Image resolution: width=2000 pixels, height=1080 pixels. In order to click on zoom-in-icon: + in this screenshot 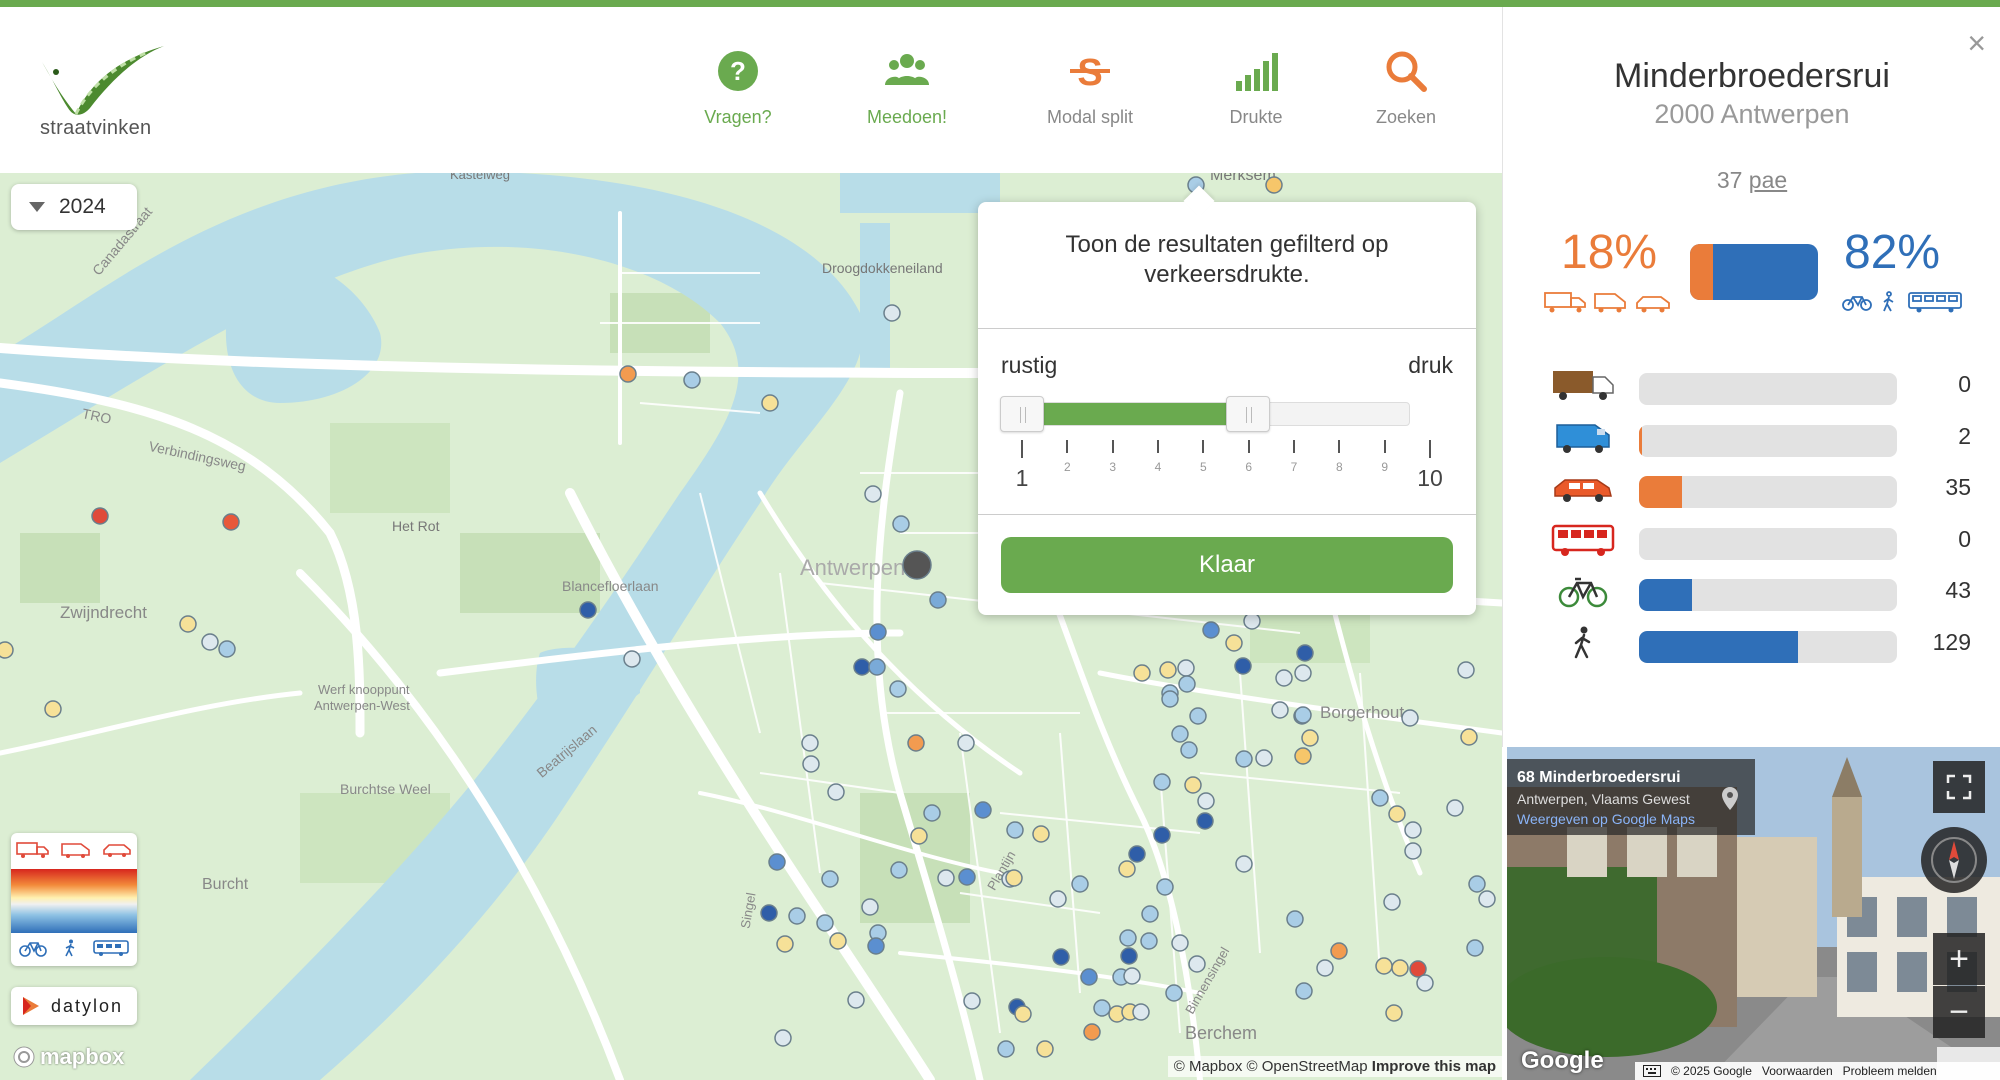, I will do `click(1959, 959)`.